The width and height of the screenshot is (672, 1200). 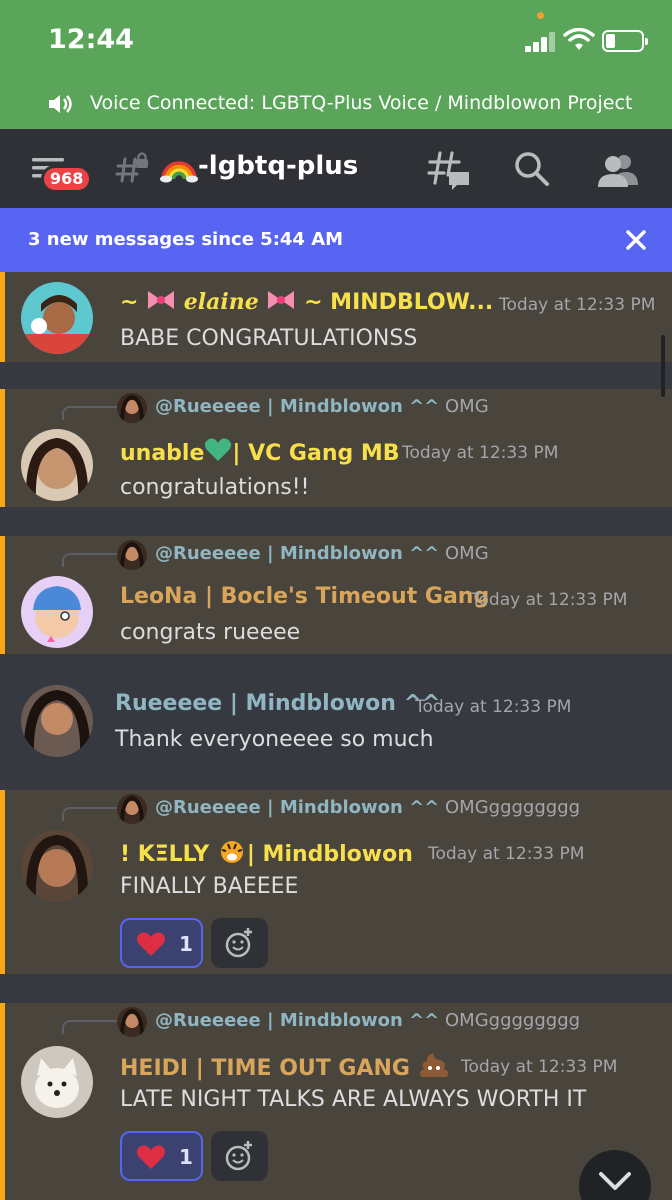 I want to click on author-name: HEIDI | TIME OUT GANG, so click(x=285, y=1066).